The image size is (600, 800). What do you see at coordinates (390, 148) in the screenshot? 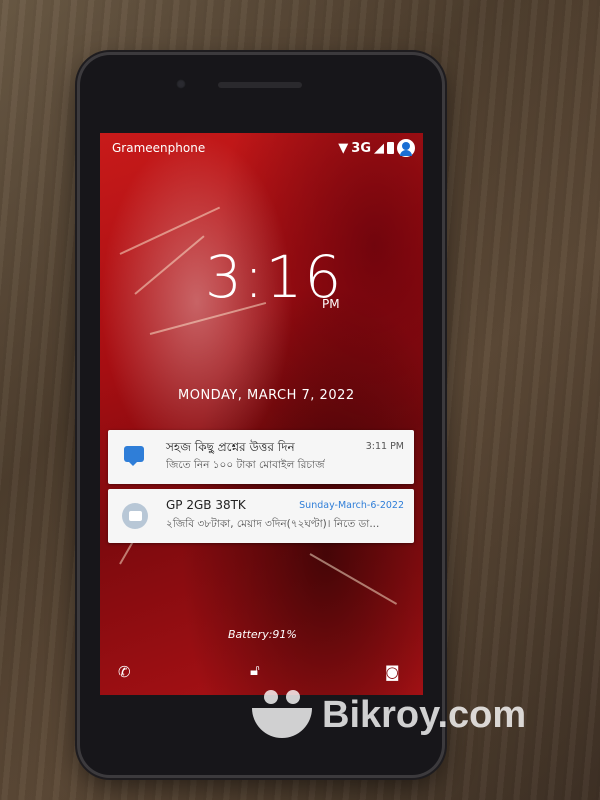
I see `battery-icon` at bounding box center [390, 148].